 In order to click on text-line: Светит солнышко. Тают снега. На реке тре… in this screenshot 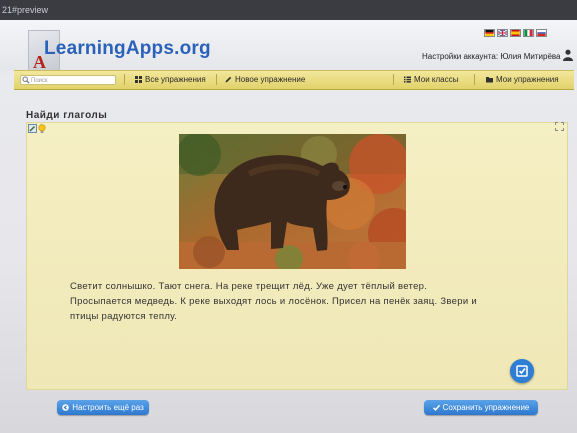, I will do `click(300, 286)`.